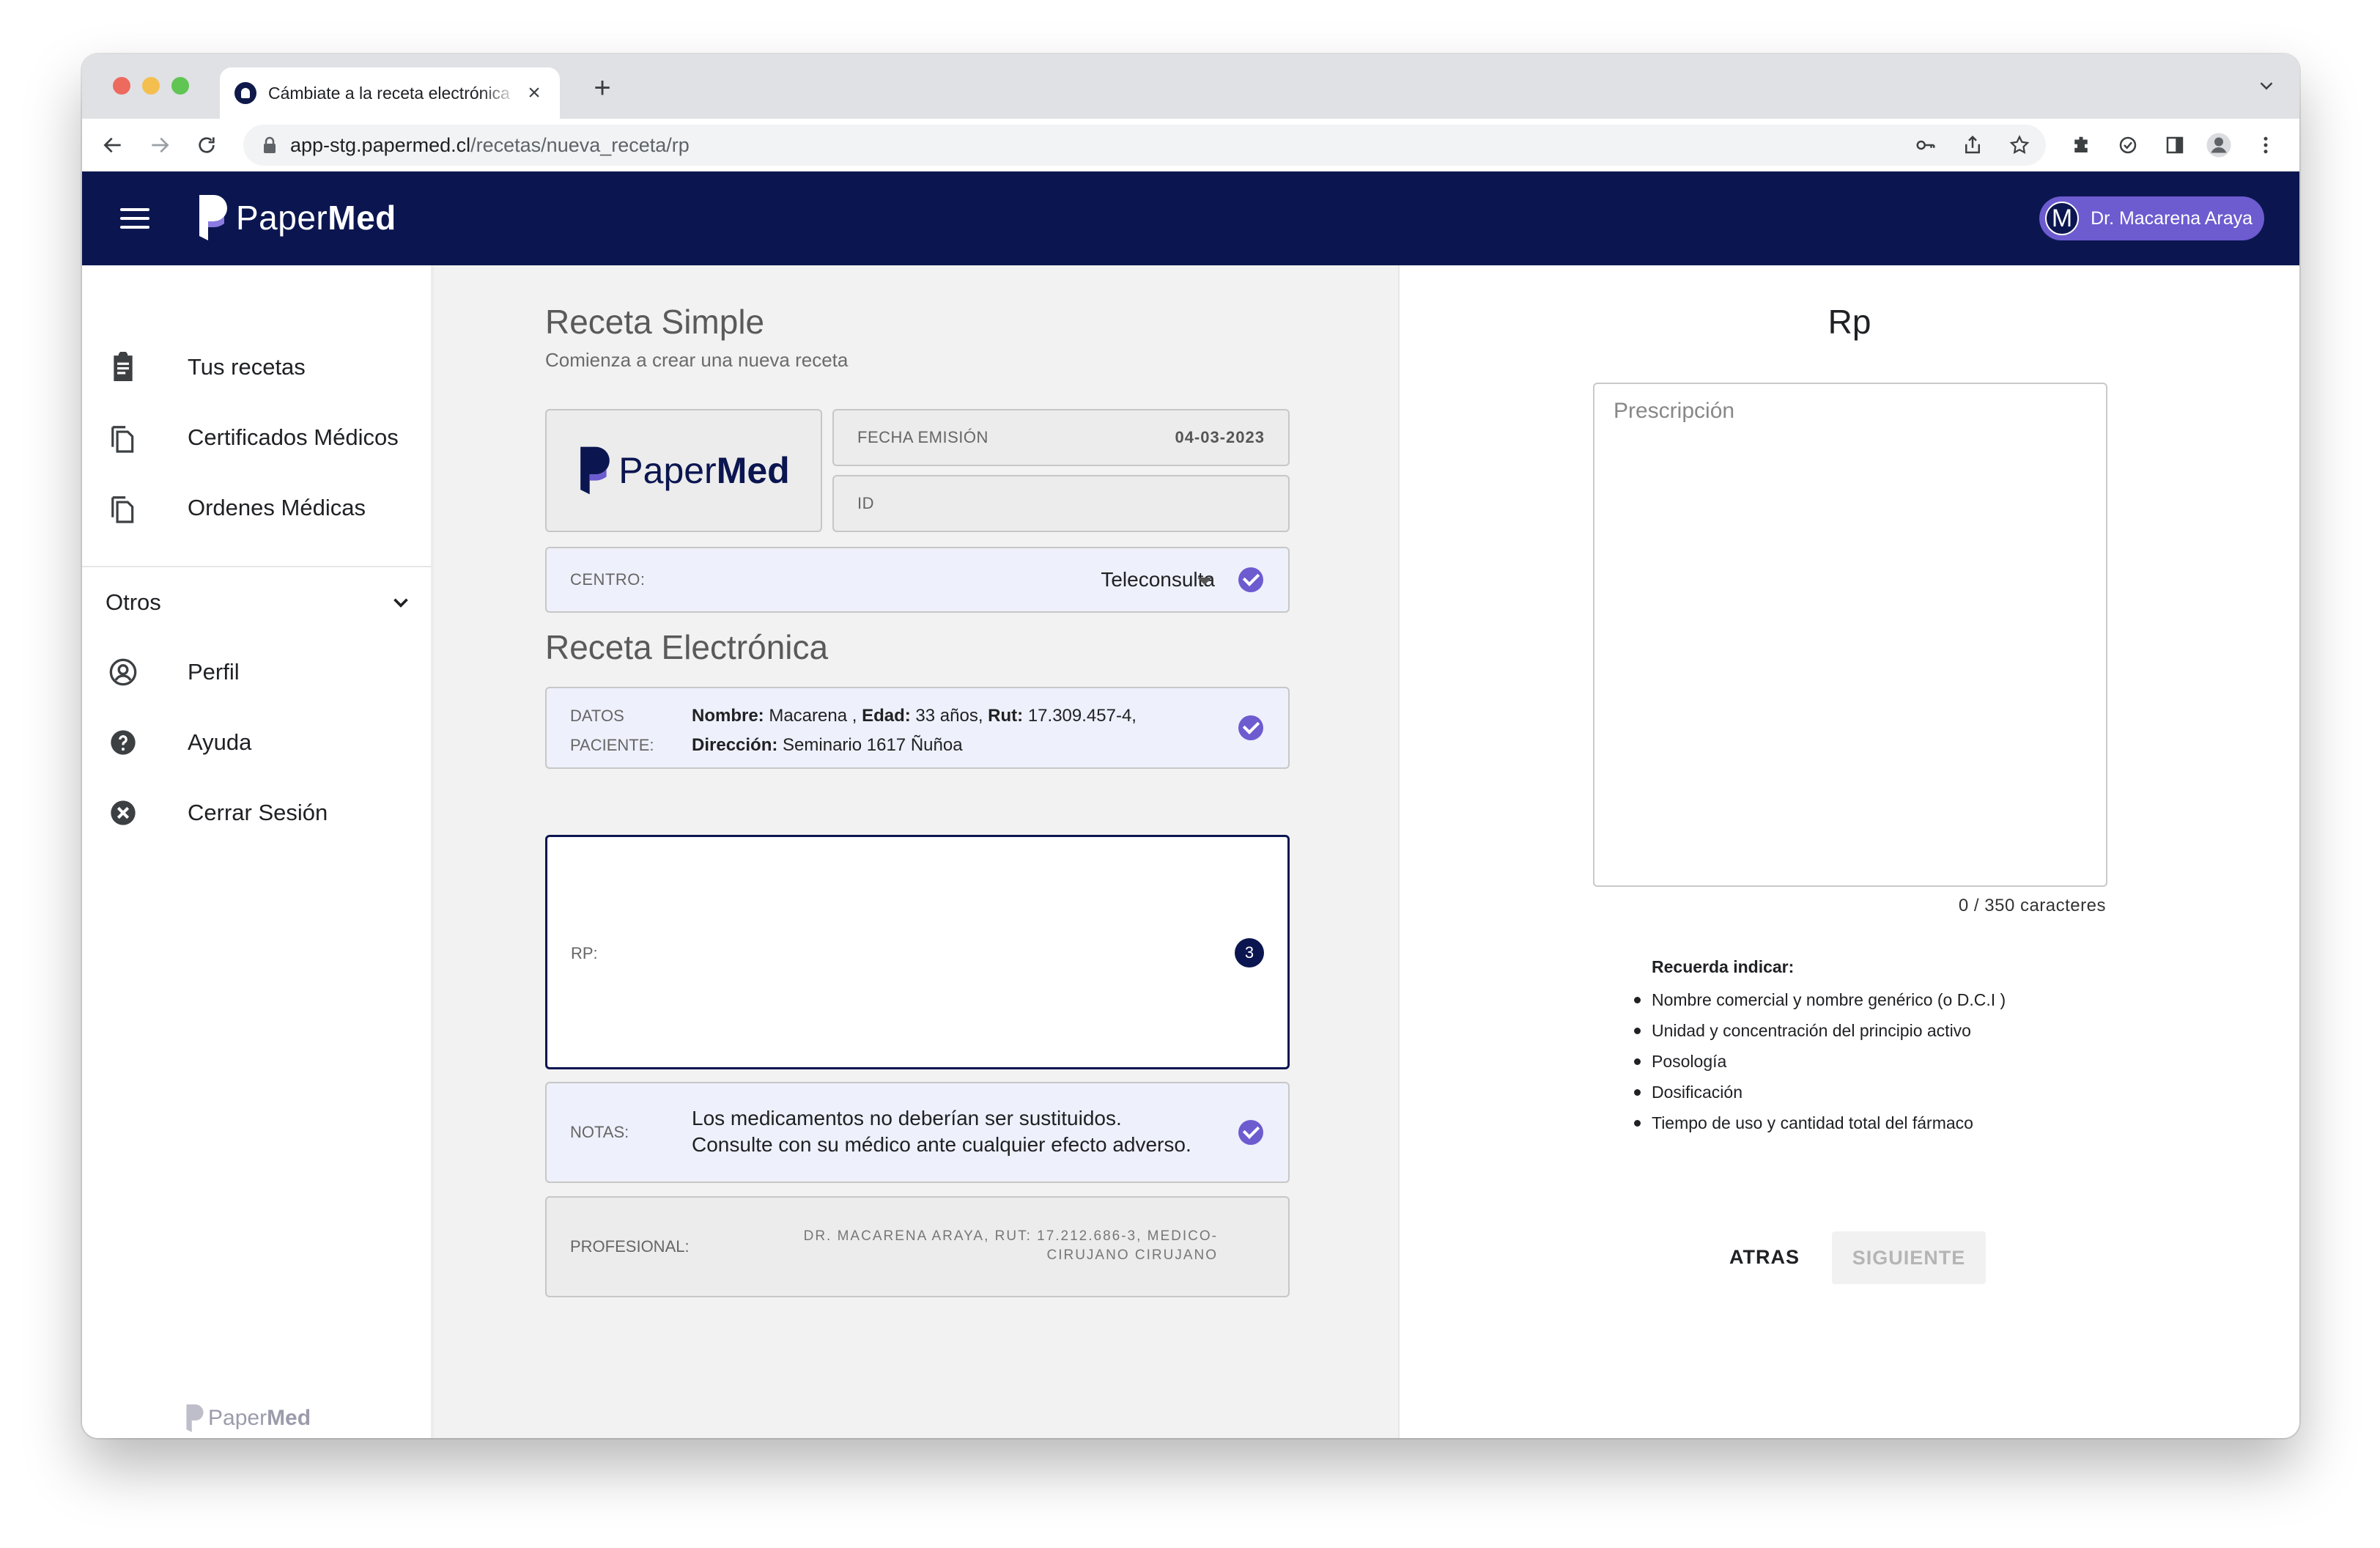 This screenshot has width=2380, height=1548. I want to click on more-vert-icon, so click(2265, 145).